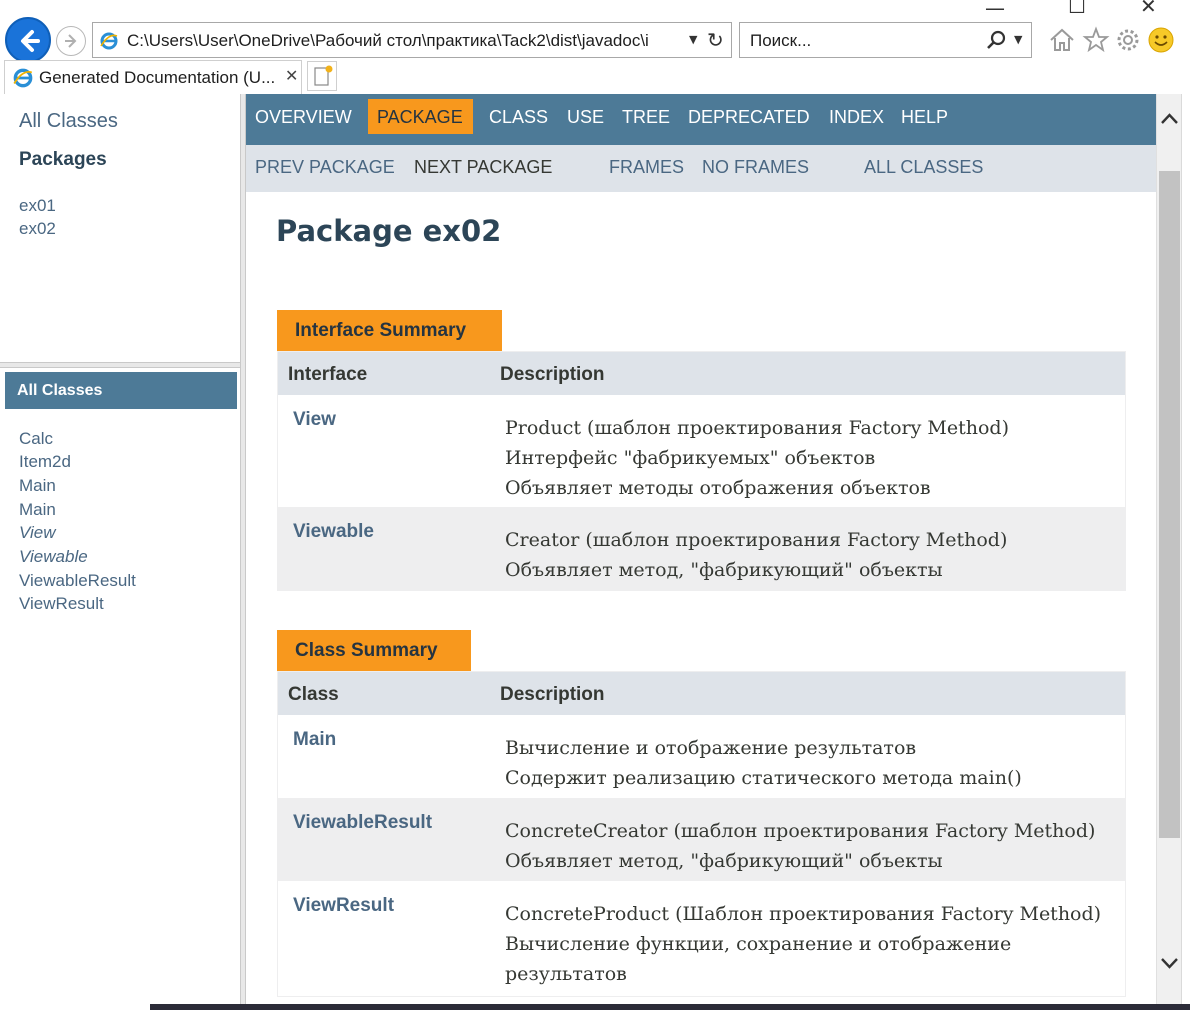  What do you see at coordinates (23, 78) in the screenshot?
I see `ie-tab-icon` at bounding box center [23, 78].